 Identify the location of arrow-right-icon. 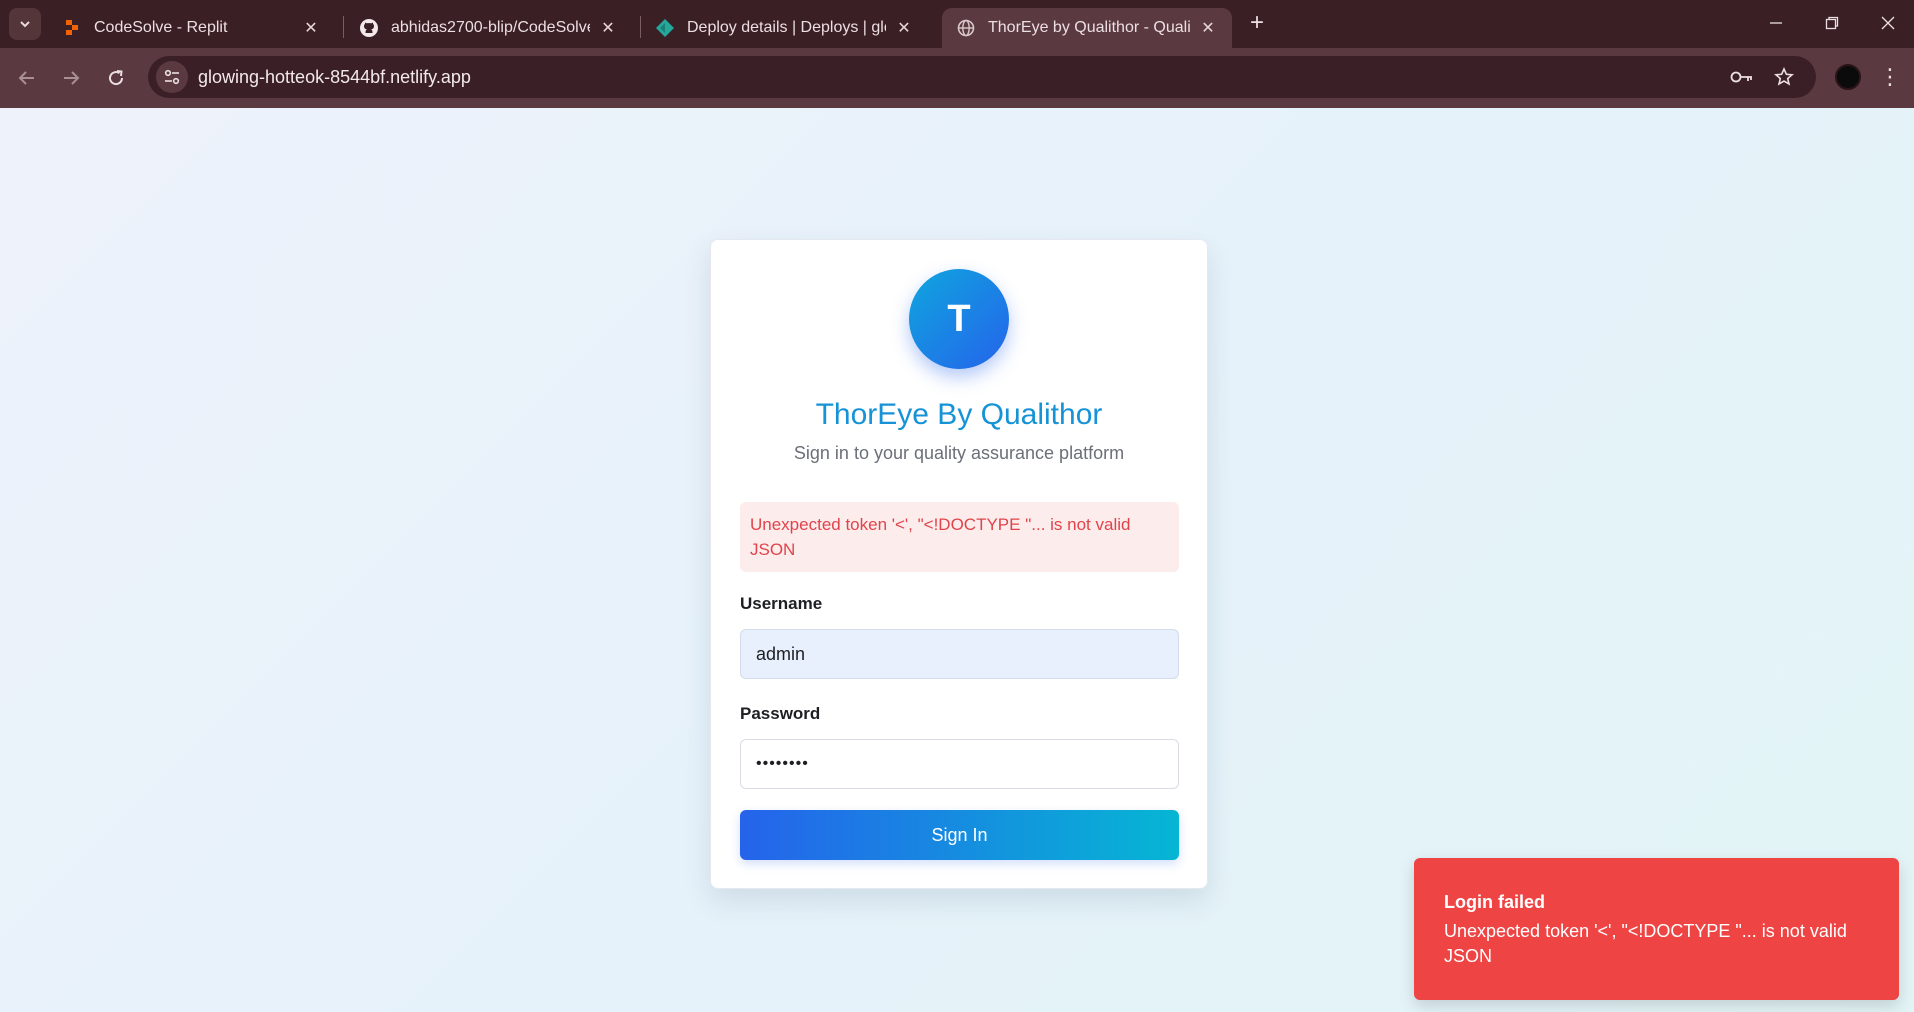
(72, 78).